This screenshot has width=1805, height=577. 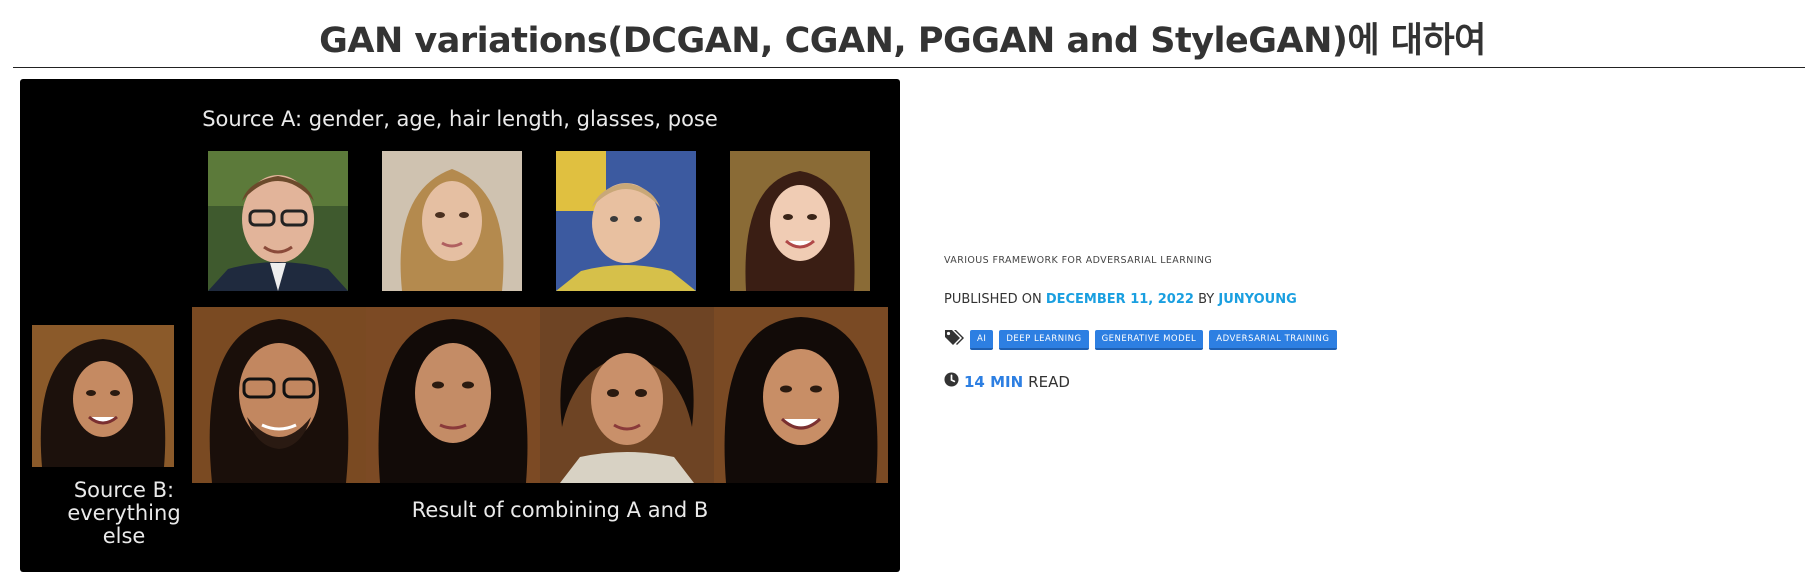 I want to click on source-b-caption: Source B: everything else, so click(x=124, y=513).